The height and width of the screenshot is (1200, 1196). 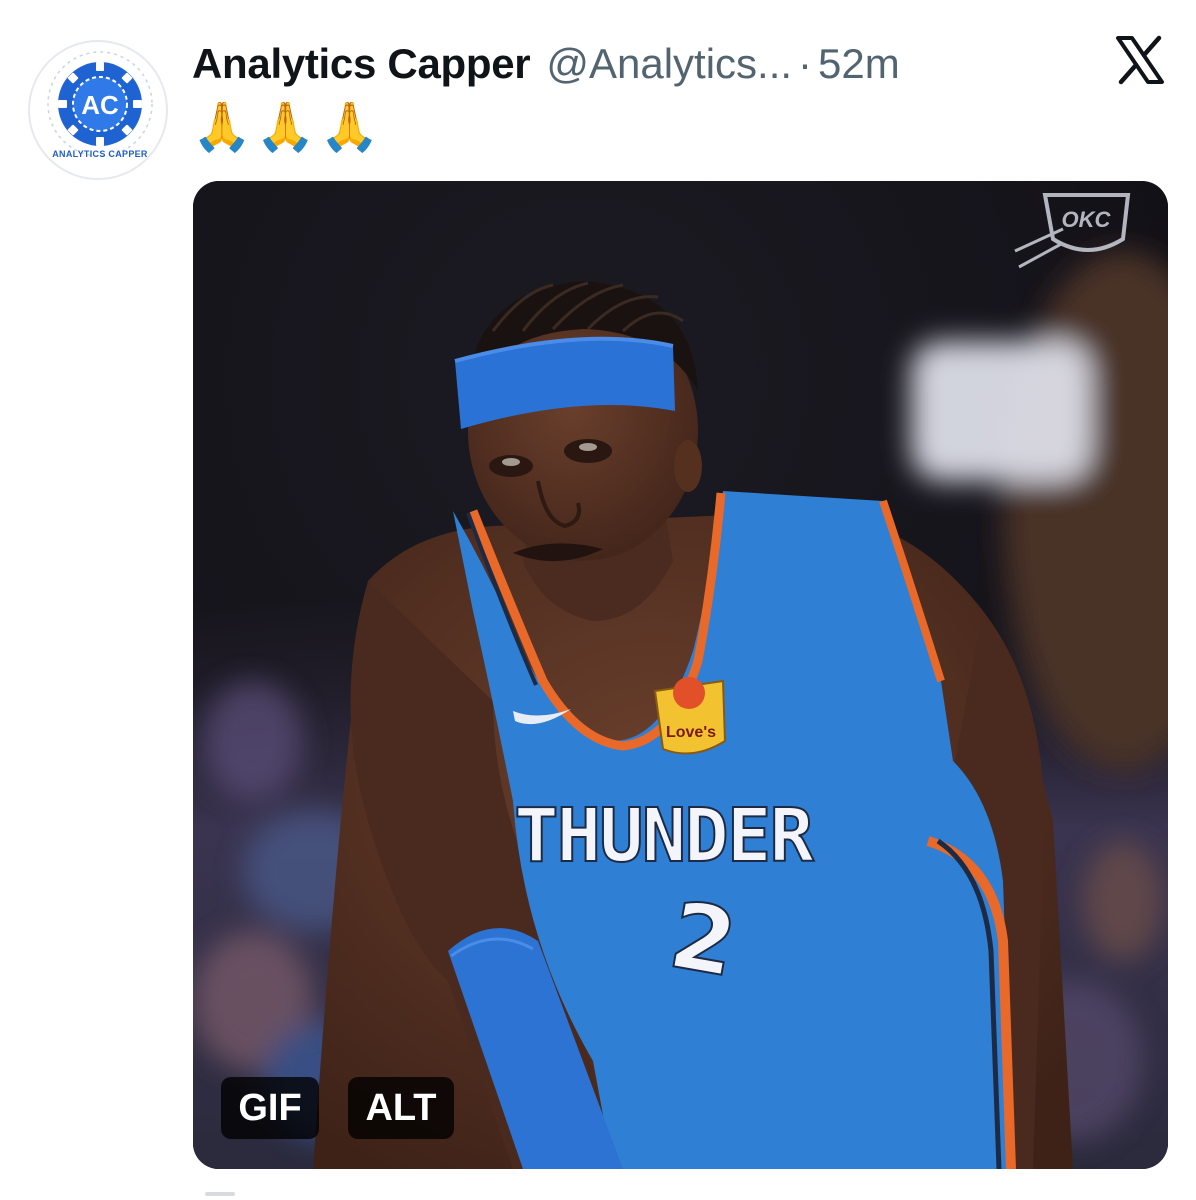 I want to click on x-logo-icon, so click(x=1140, y=60).